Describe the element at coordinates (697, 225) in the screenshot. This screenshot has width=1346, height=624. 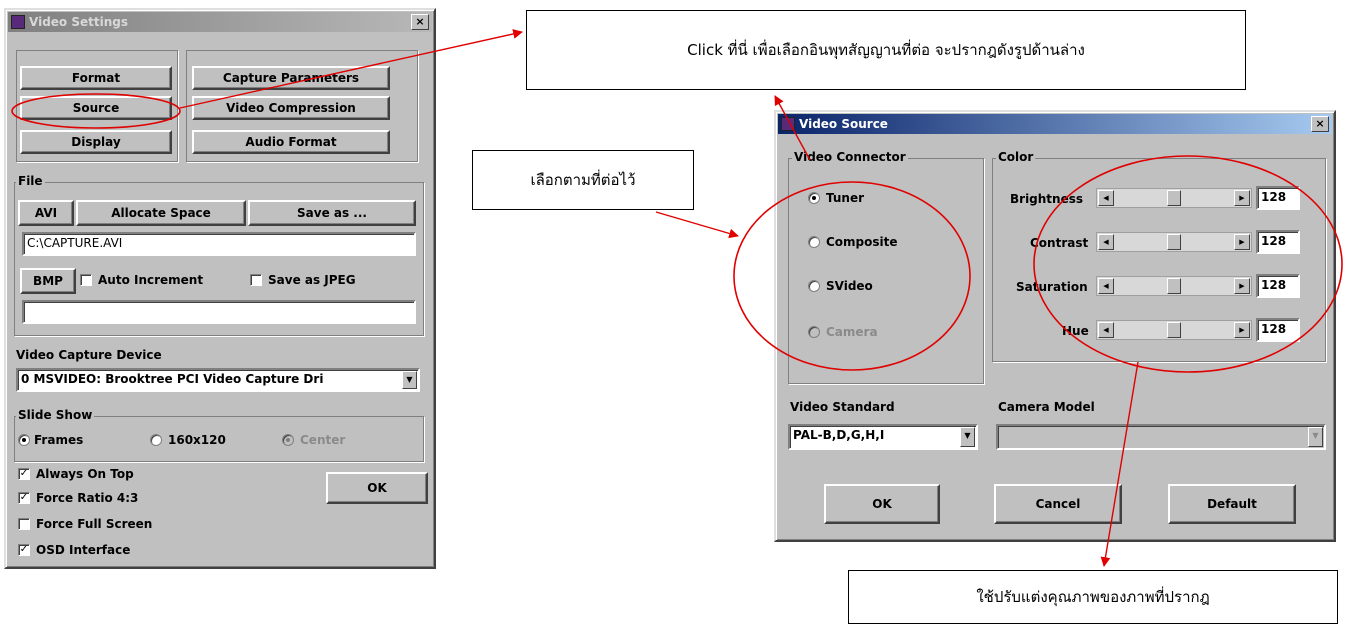
I see `arrow-to-connector` at that location.